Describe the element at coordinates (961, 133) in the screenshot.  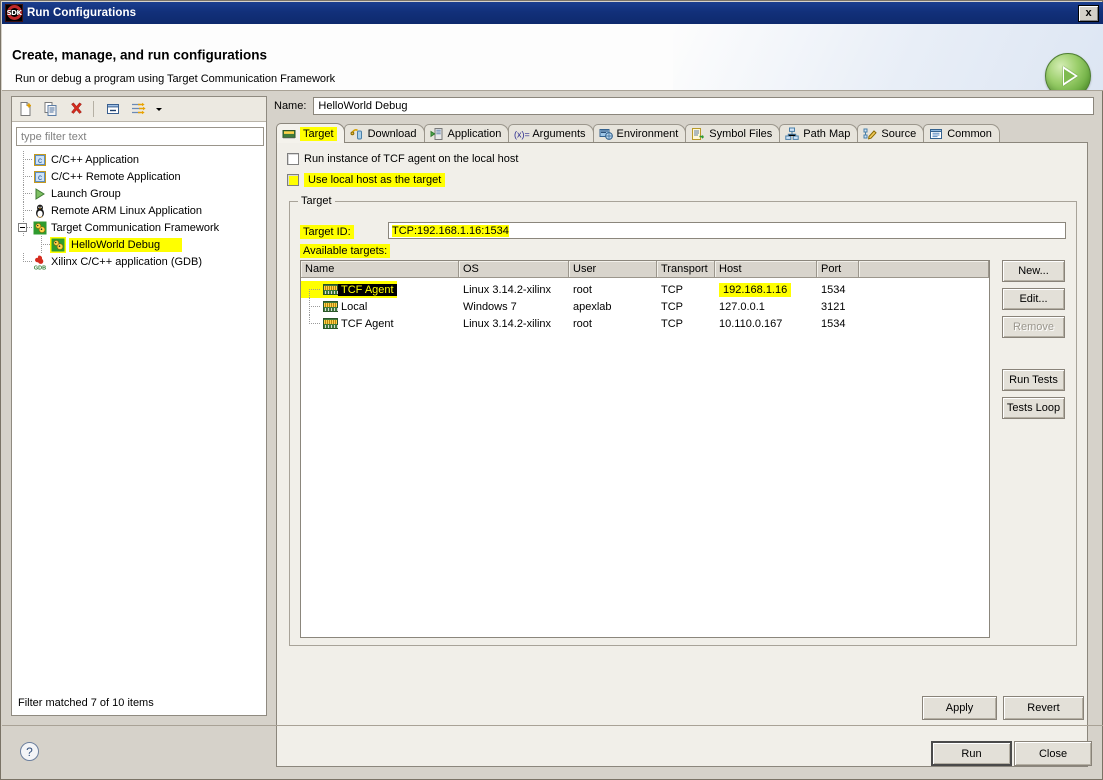
I see `tab-common: Common` at that location.